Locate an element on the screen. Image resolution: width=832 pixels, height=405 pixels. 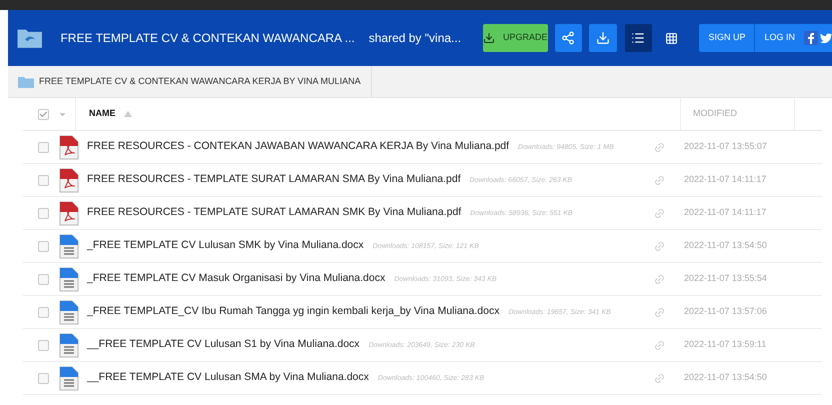
facebook-icon is located at coordinates (811, 38).